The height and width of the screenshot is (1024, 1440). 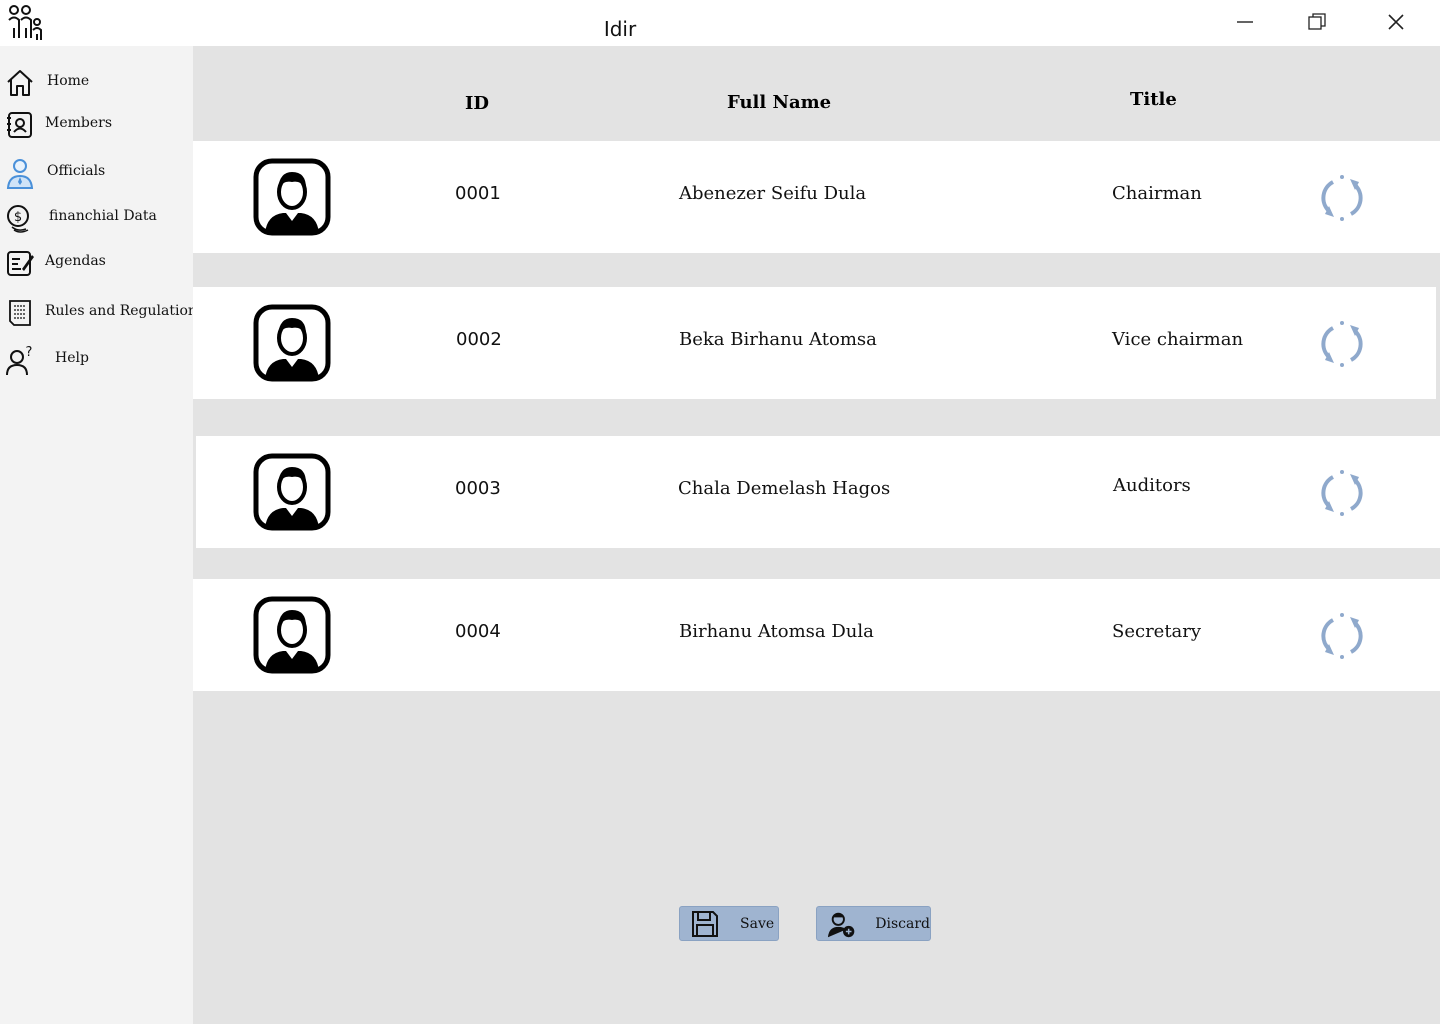 I want to click on minimize-button, so click(x=1245, y=22).